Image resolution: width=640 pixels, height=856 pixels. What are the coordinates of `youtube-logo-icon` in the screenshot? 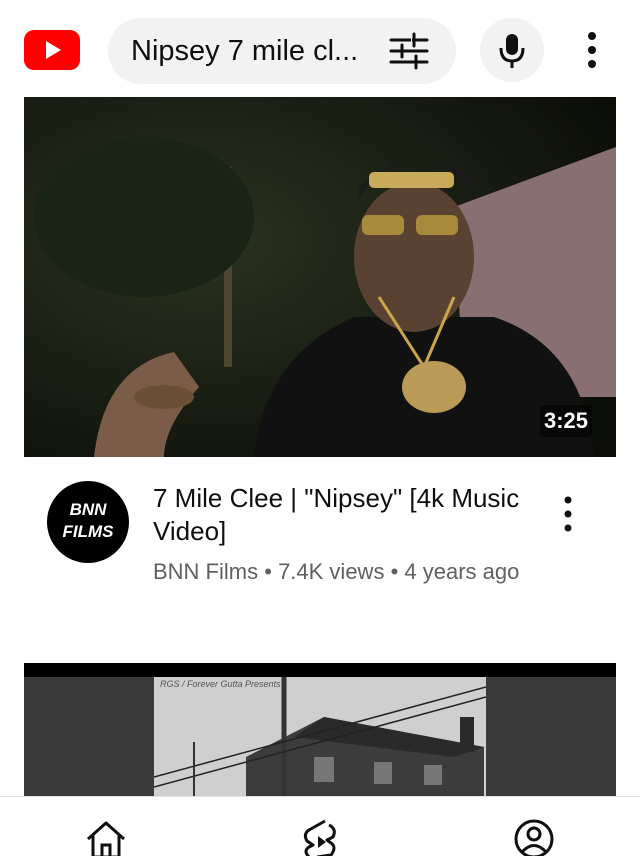 It's located at (52, 50).